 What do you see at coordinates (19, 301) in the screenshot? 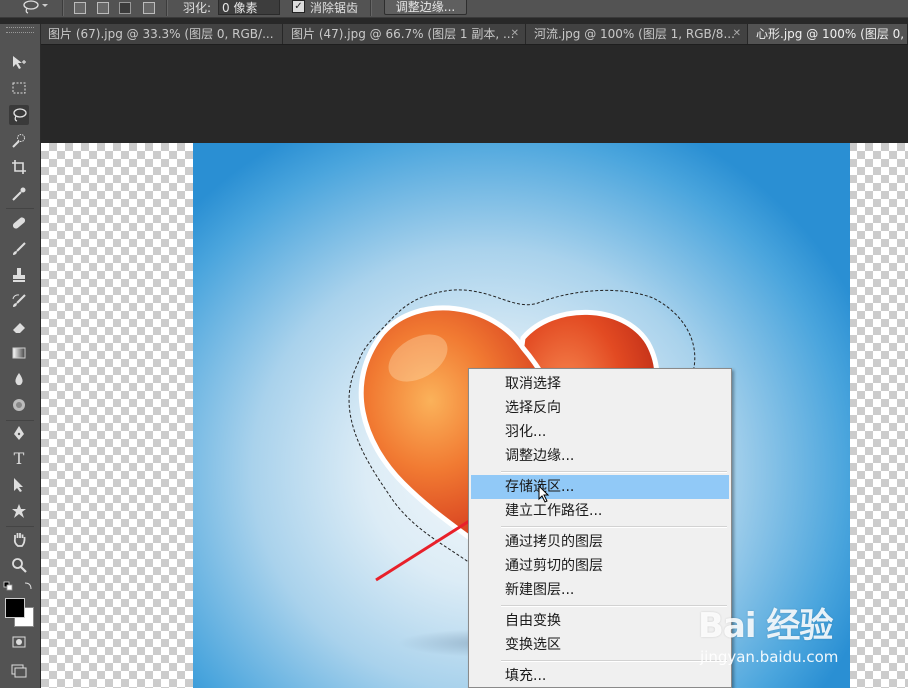
I see `history-brush-icon` at bounding box center [19, 301].